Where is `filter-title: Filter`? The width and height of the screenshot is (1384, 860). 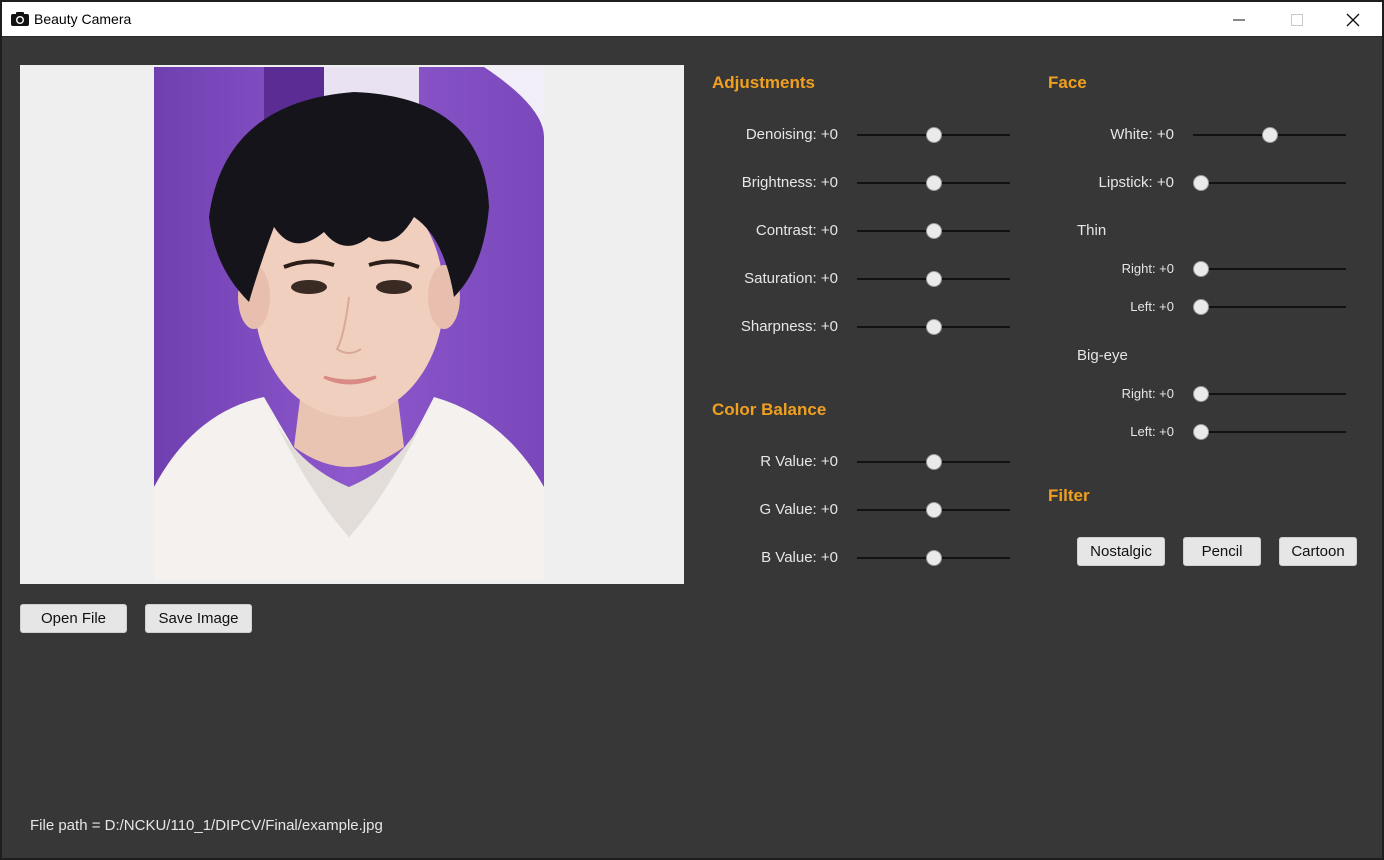
filter-title: Filter is located at coordinates (1069, 495).